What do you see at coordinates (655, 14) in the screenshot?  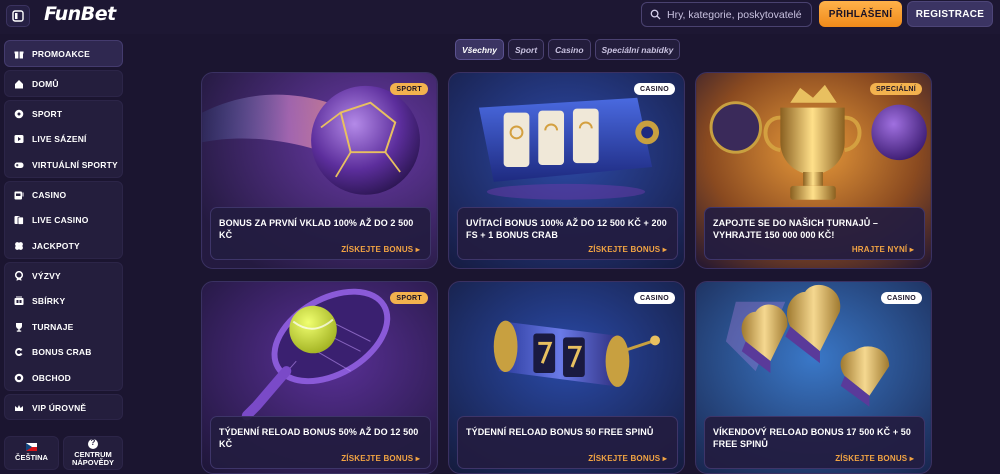 I see `search-icon` at bounding box center [655, 14].